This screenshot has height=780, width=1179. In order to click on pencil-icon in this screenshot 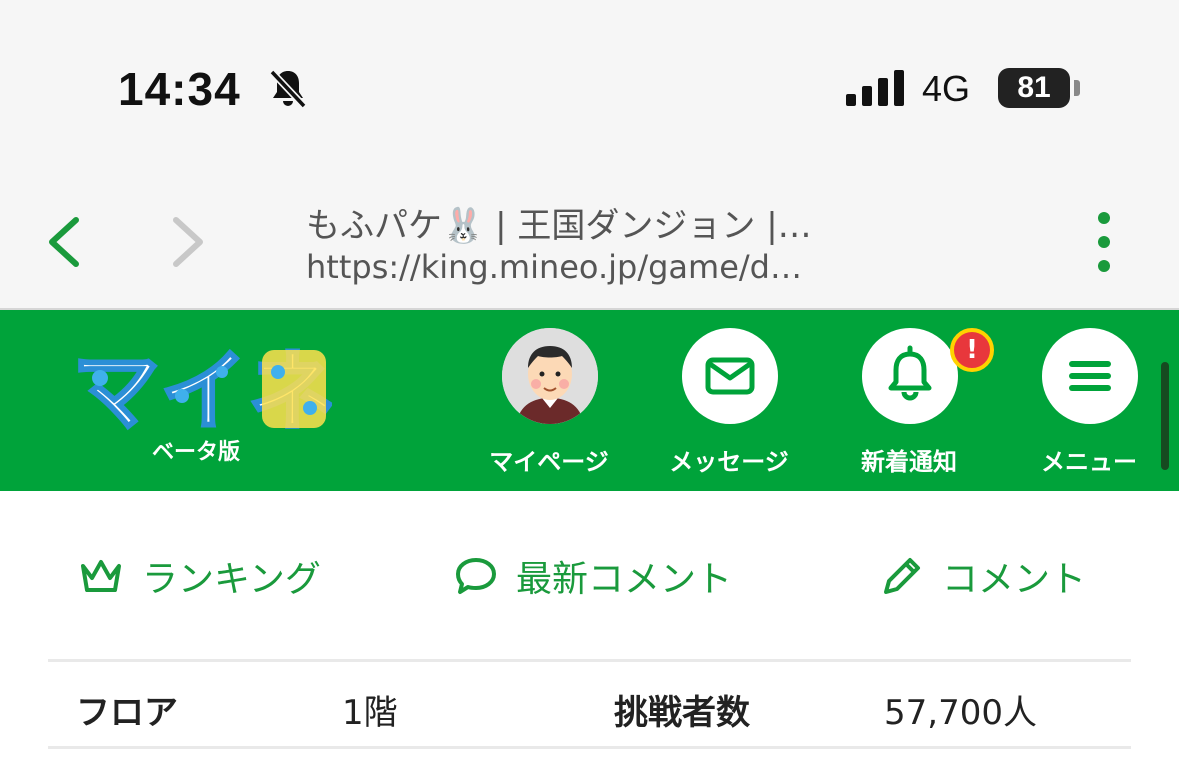, I will do `click(902, 576)`.